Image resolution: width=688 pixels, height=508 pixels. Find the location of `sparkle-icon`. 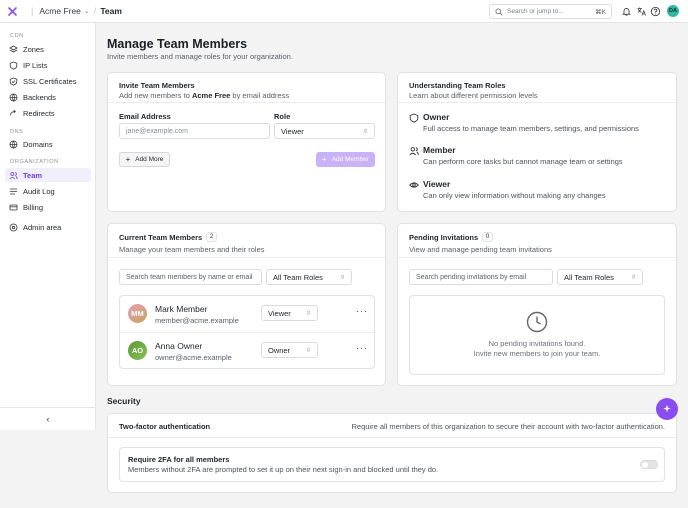

sparkle-icon is located at coordinates (667, 408).